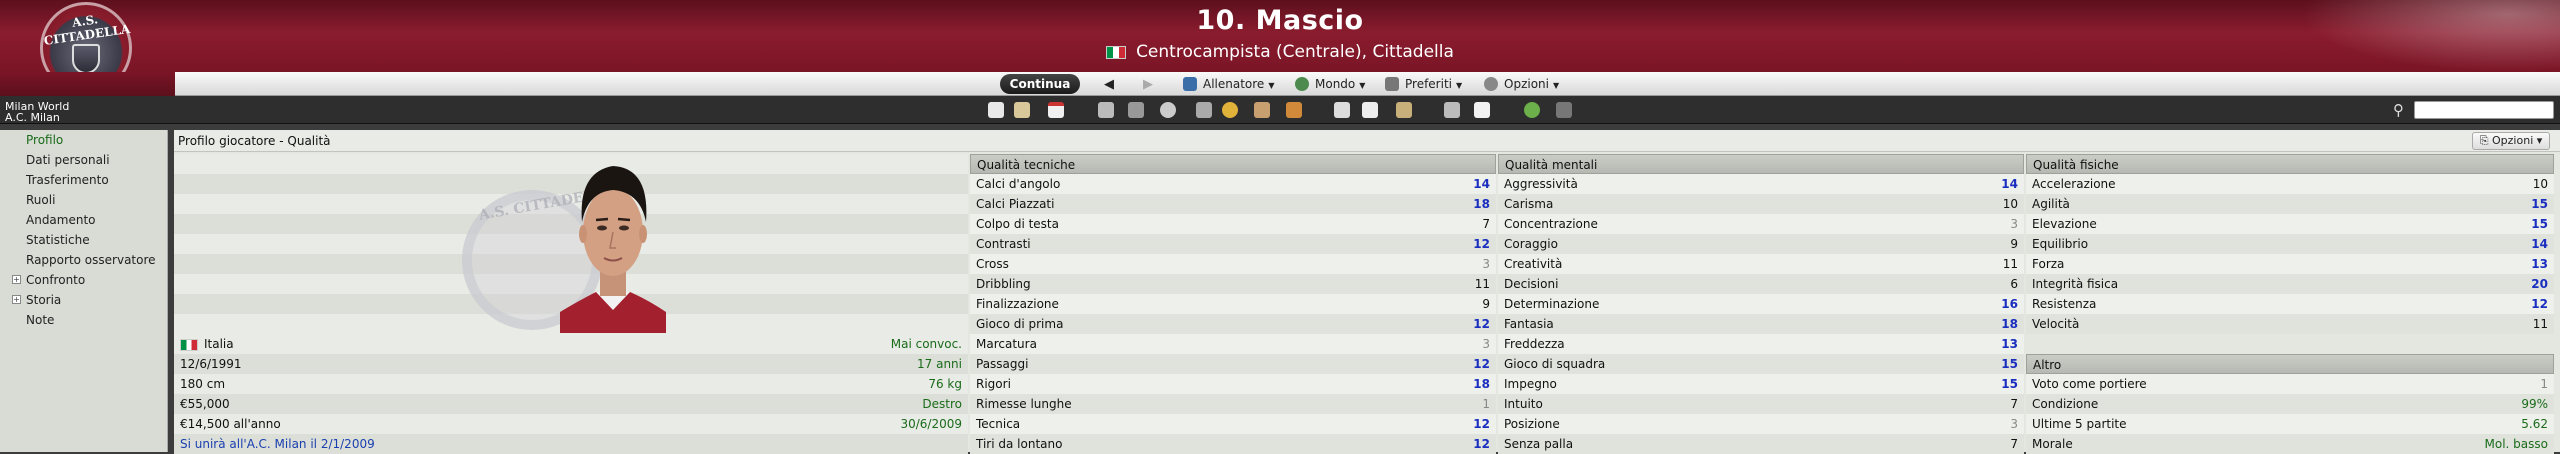 This screenshot has width=2560, height=454. What do you see at coordinates (2014, 284) in the screenshot?
I see `attribute-value: 6` at bounding box center [2014, 284].